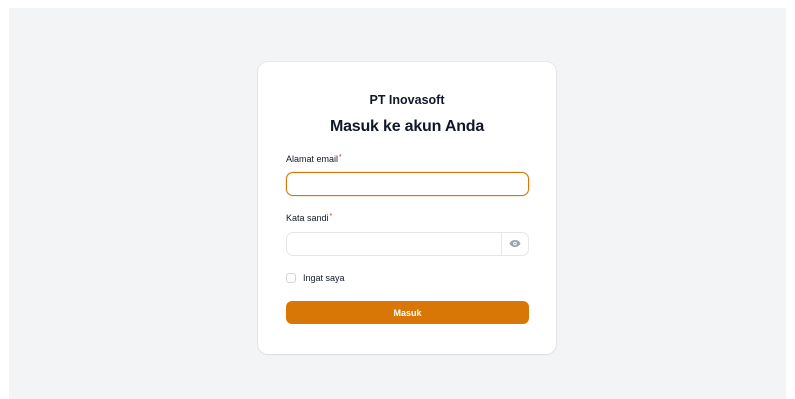  I want to click on email-field, so click(407, 184).